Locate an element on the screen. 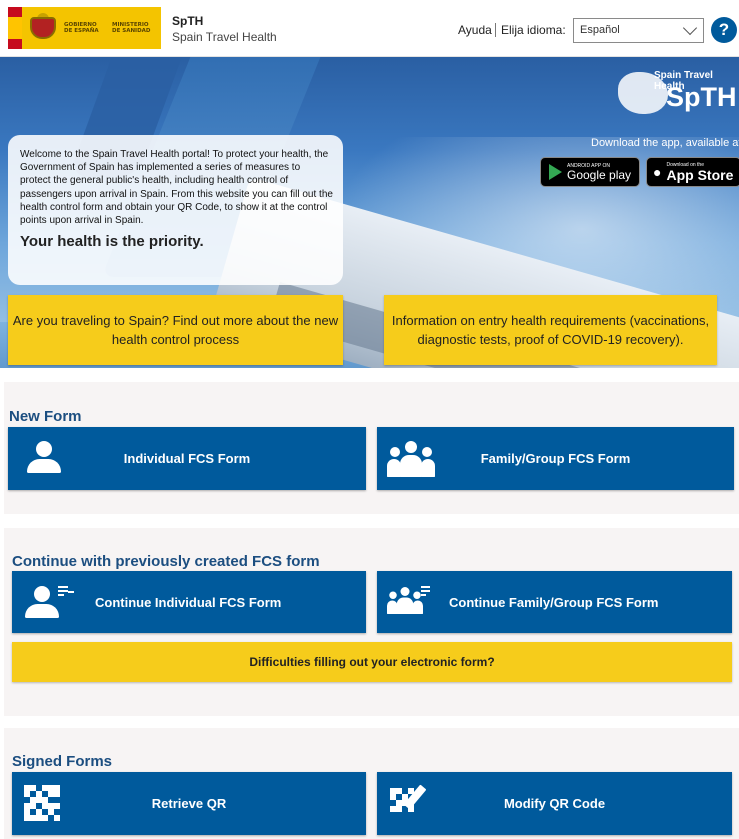 The width and height of the screenshot is (739, 839). help-link: Ayuda is located at coordinates (475, 30).